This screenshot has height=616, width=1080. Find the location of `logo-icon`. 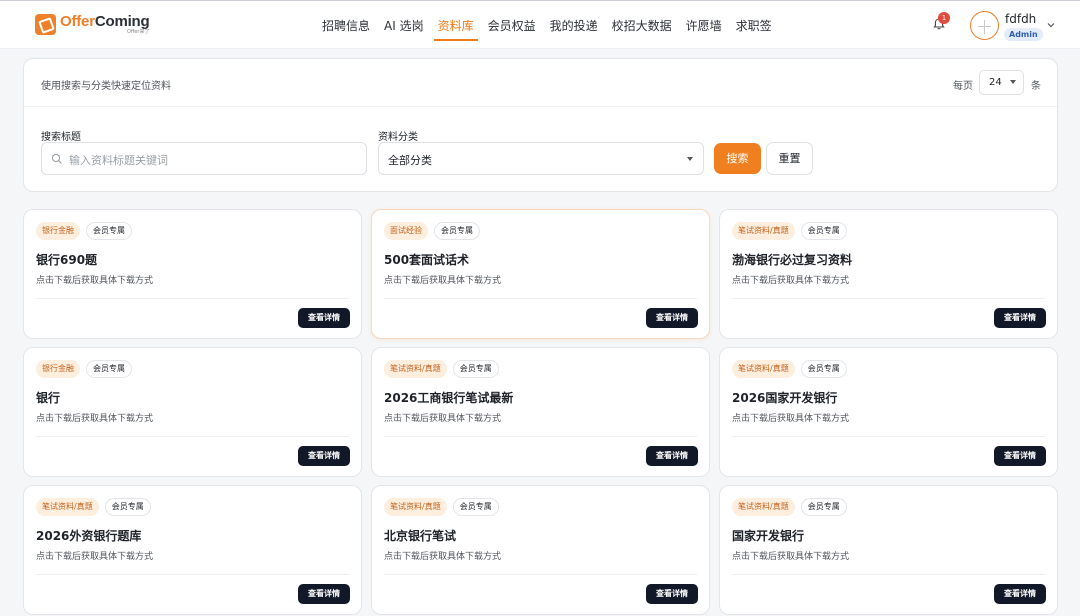

logo-icon is located at coordinates (45, 24).